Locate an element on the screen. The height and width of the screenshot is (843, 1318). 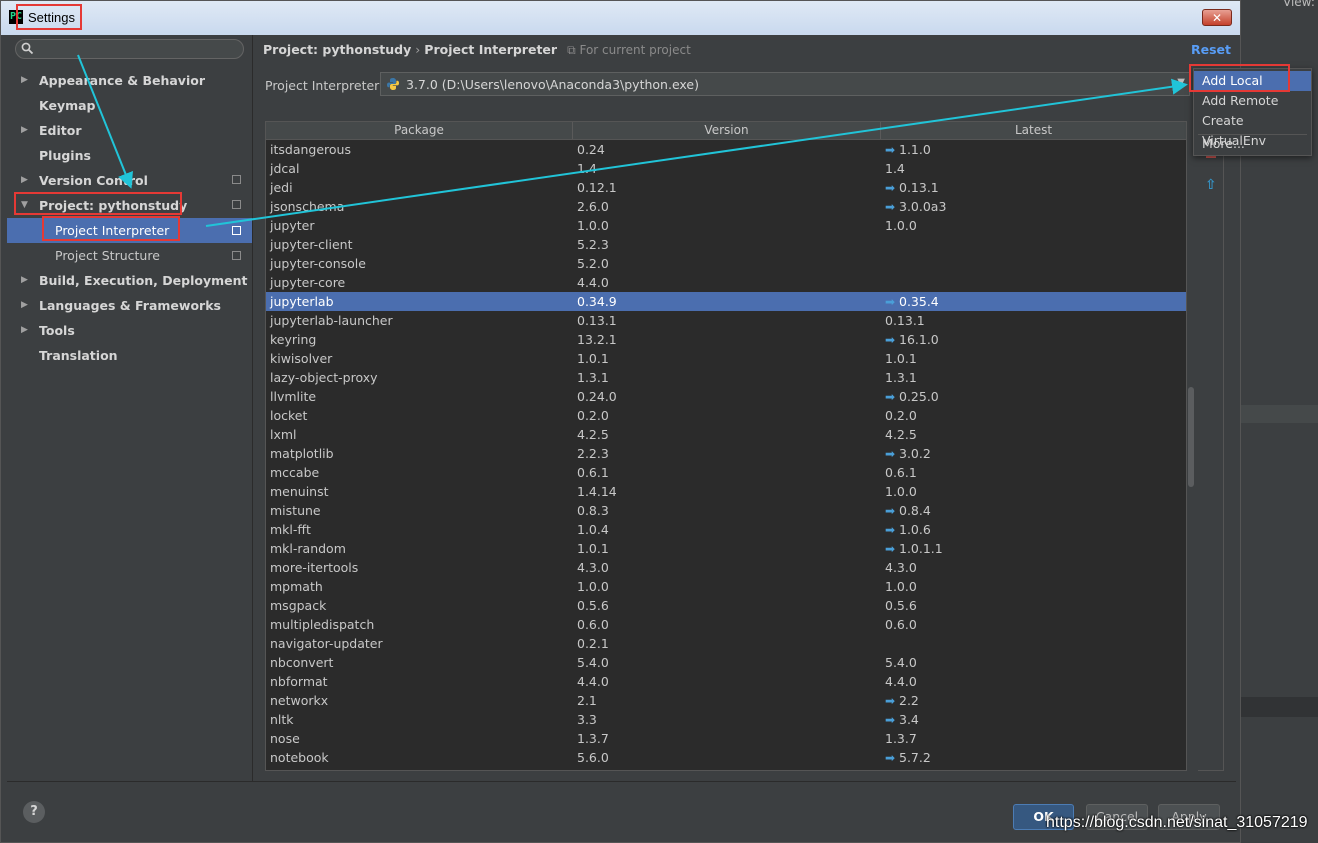
sidebar-item-project-interpreter: Project Interpreter is located at coordinates (129, 230).